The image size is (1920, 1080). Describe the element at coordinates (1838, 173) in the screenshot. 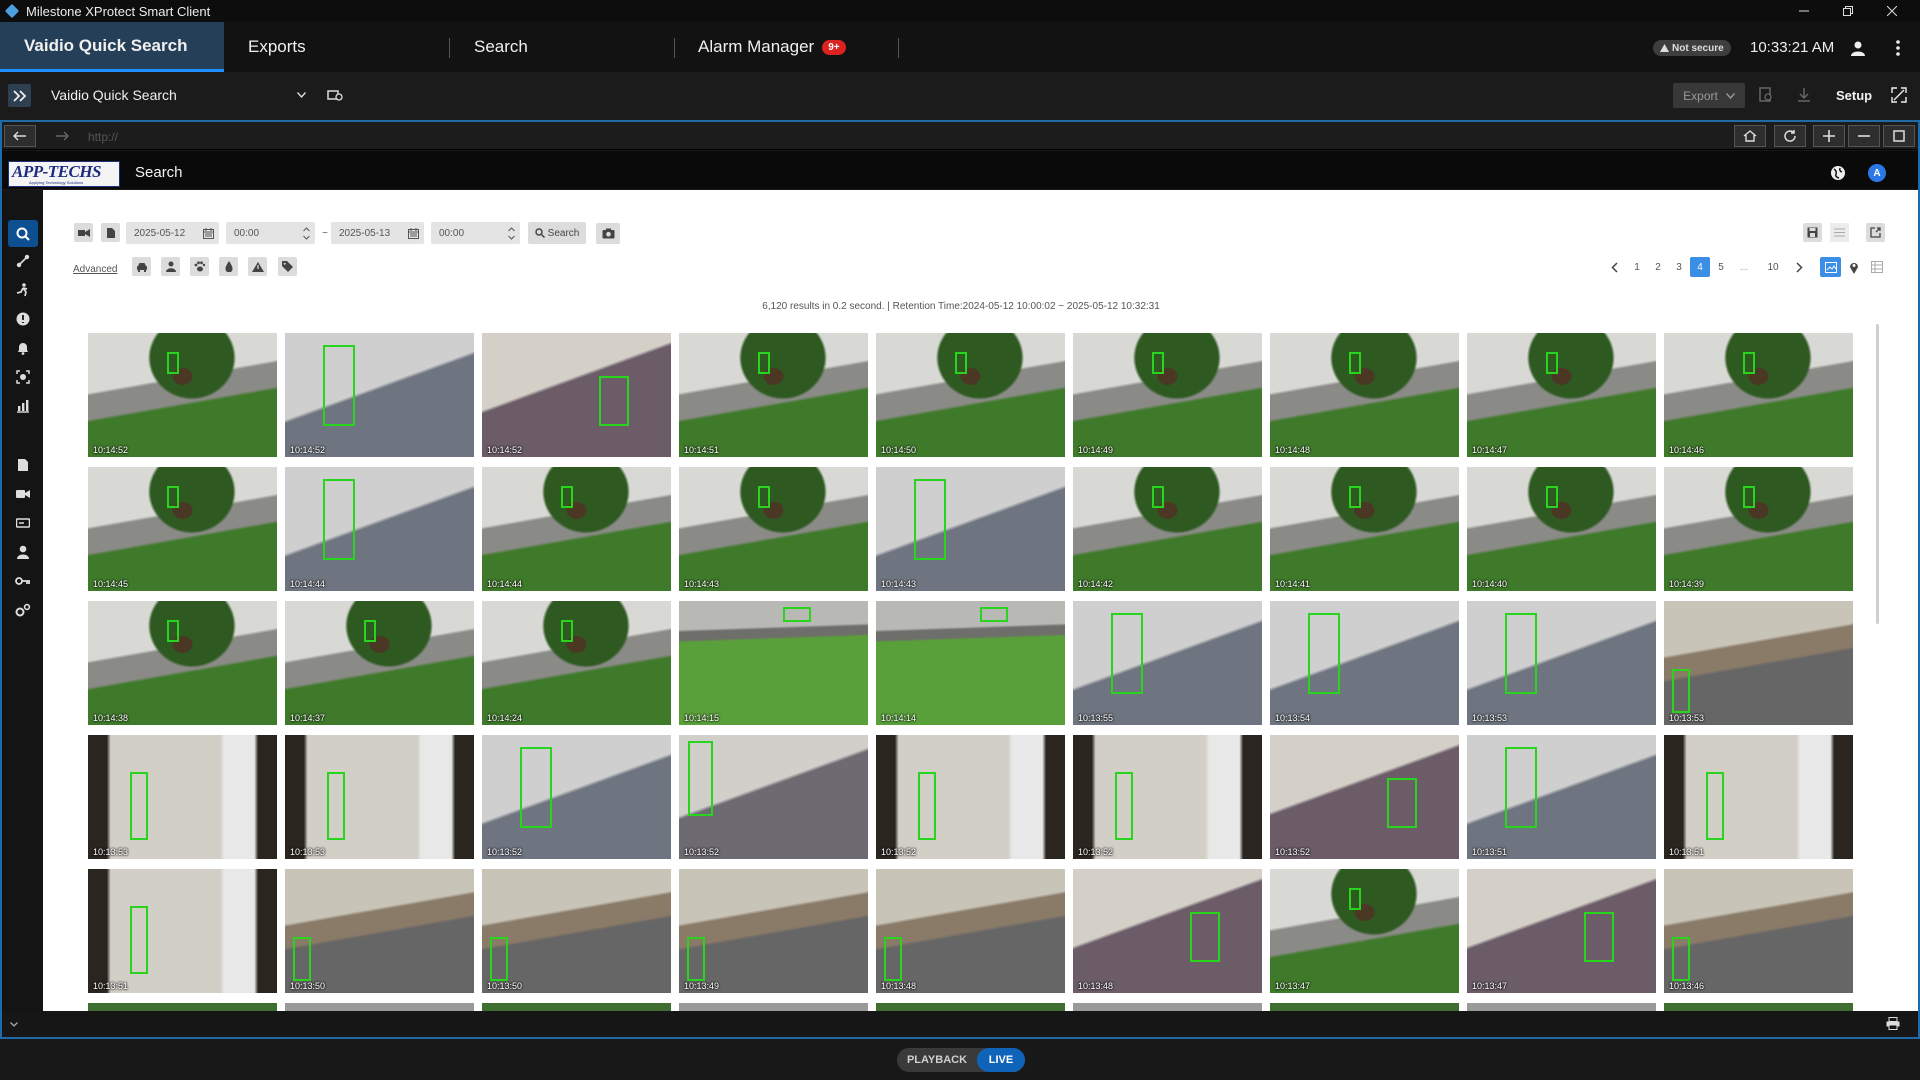

I see `globe-icon` at that location.